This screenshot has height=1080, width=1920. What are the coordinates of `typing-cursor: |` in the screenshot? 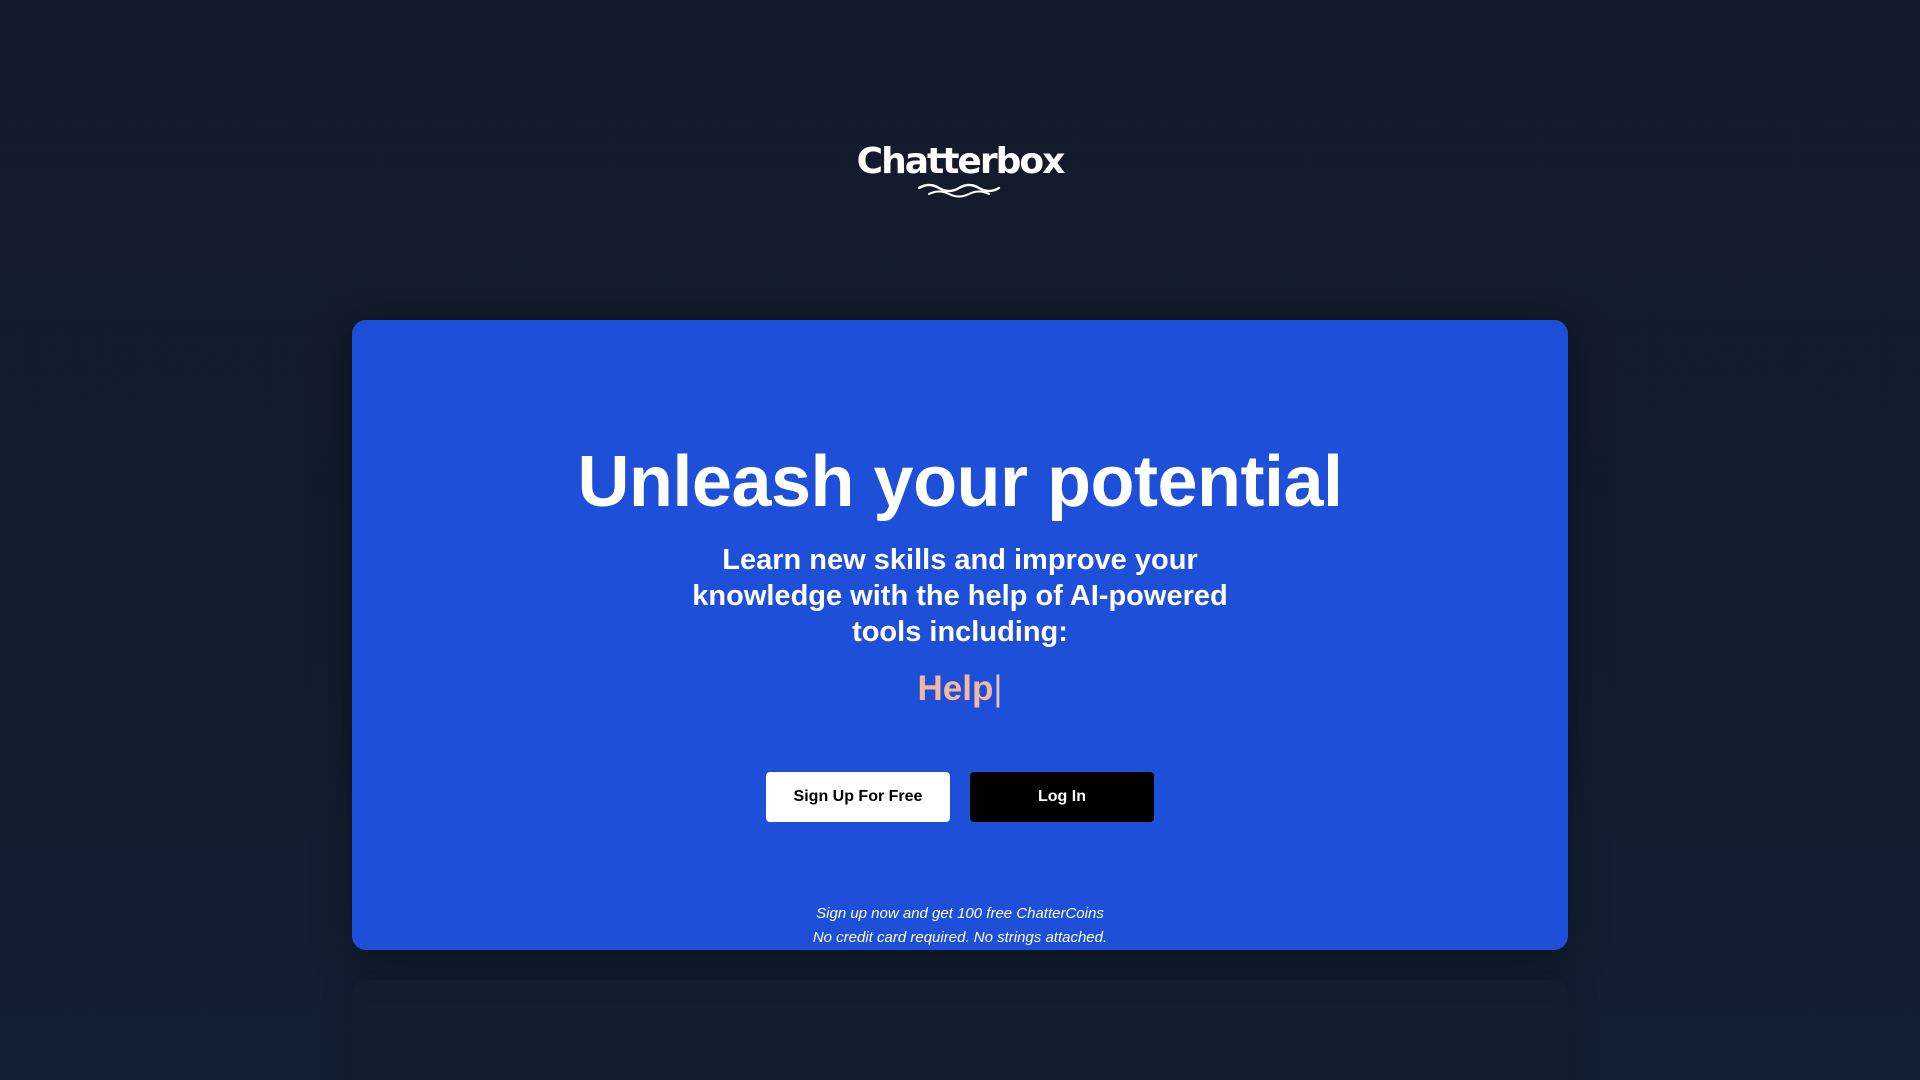 It's located at (998, 688).